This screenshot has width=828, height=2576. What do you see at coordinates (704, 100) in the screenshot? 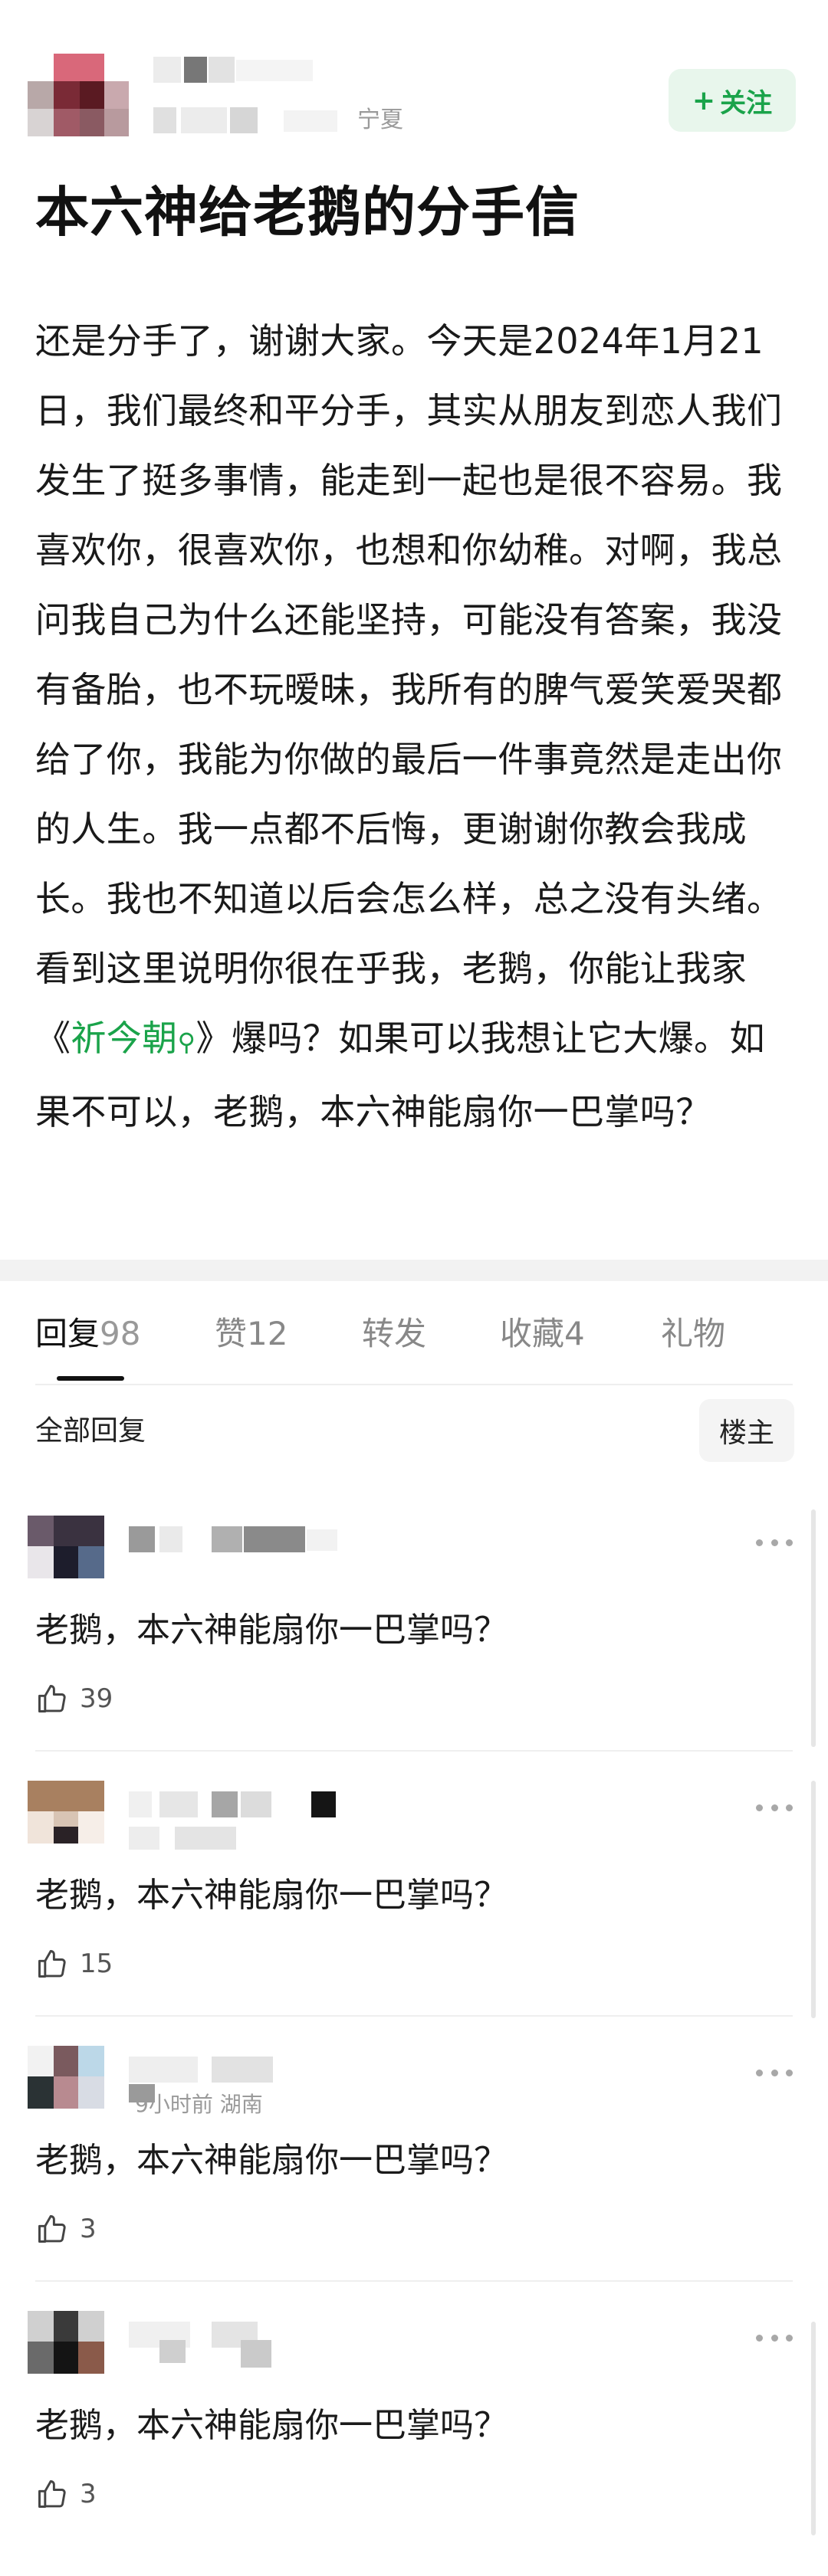
I see `plus-icon: +` at bounding box center [704, 100].